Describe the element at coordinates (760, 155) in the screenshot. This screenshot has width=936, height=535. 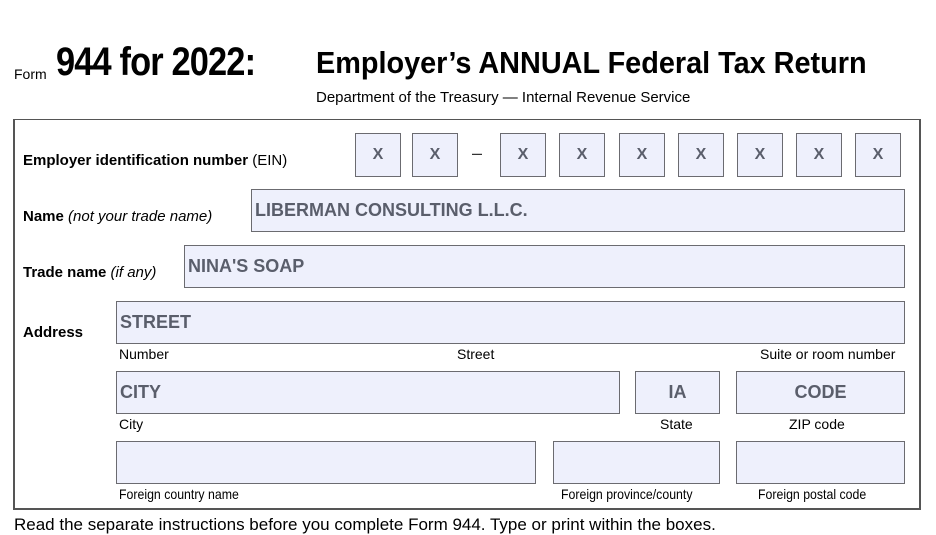
I see `ein-digit-7: X` at that location.